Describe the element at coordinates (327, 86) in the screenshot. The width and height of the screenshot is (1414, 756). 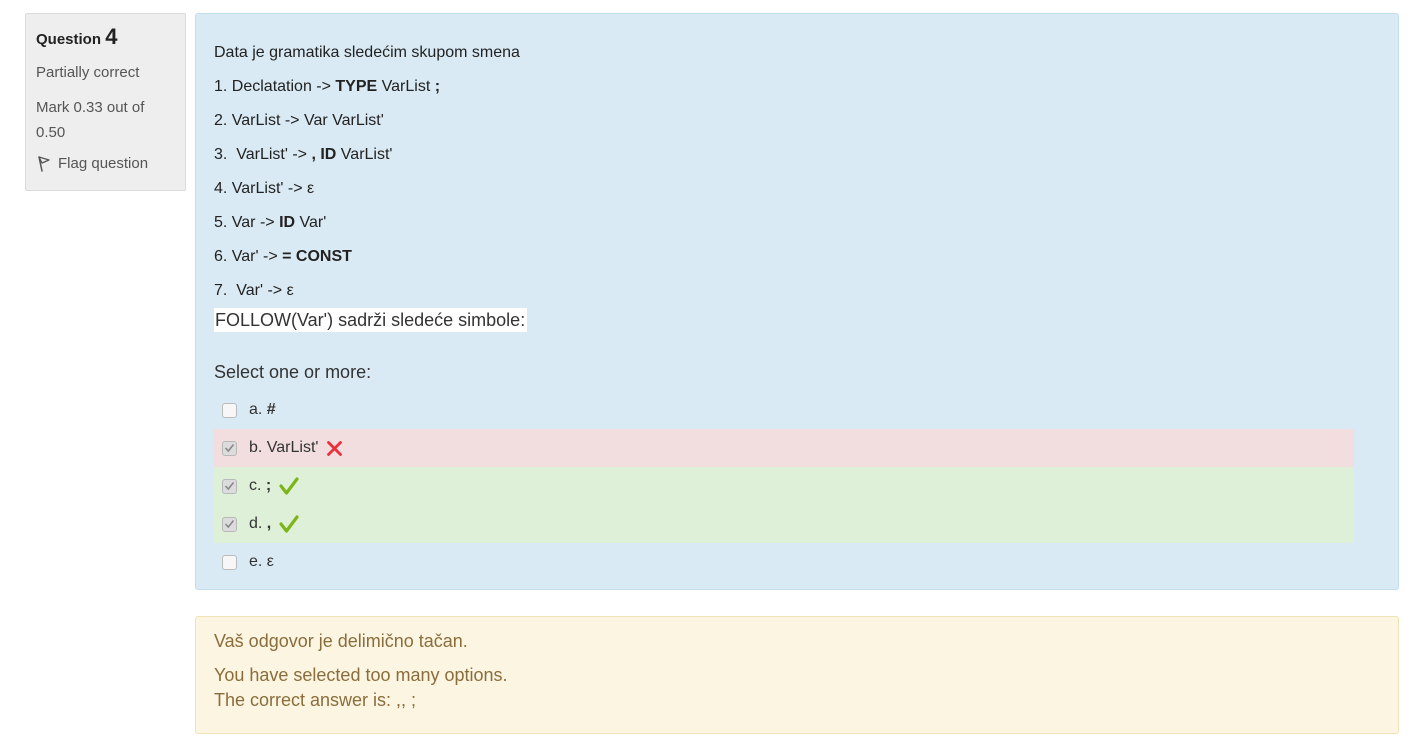
I see `grammar-rule-1: 1. Declatation -> TYPE VarList ;` at that location.